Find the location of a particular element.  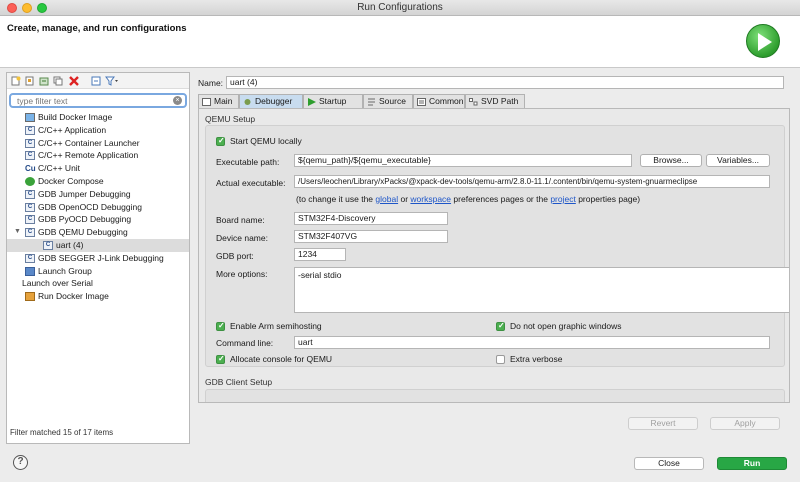

command-line-input: uart is located at coordinates (532, 342).